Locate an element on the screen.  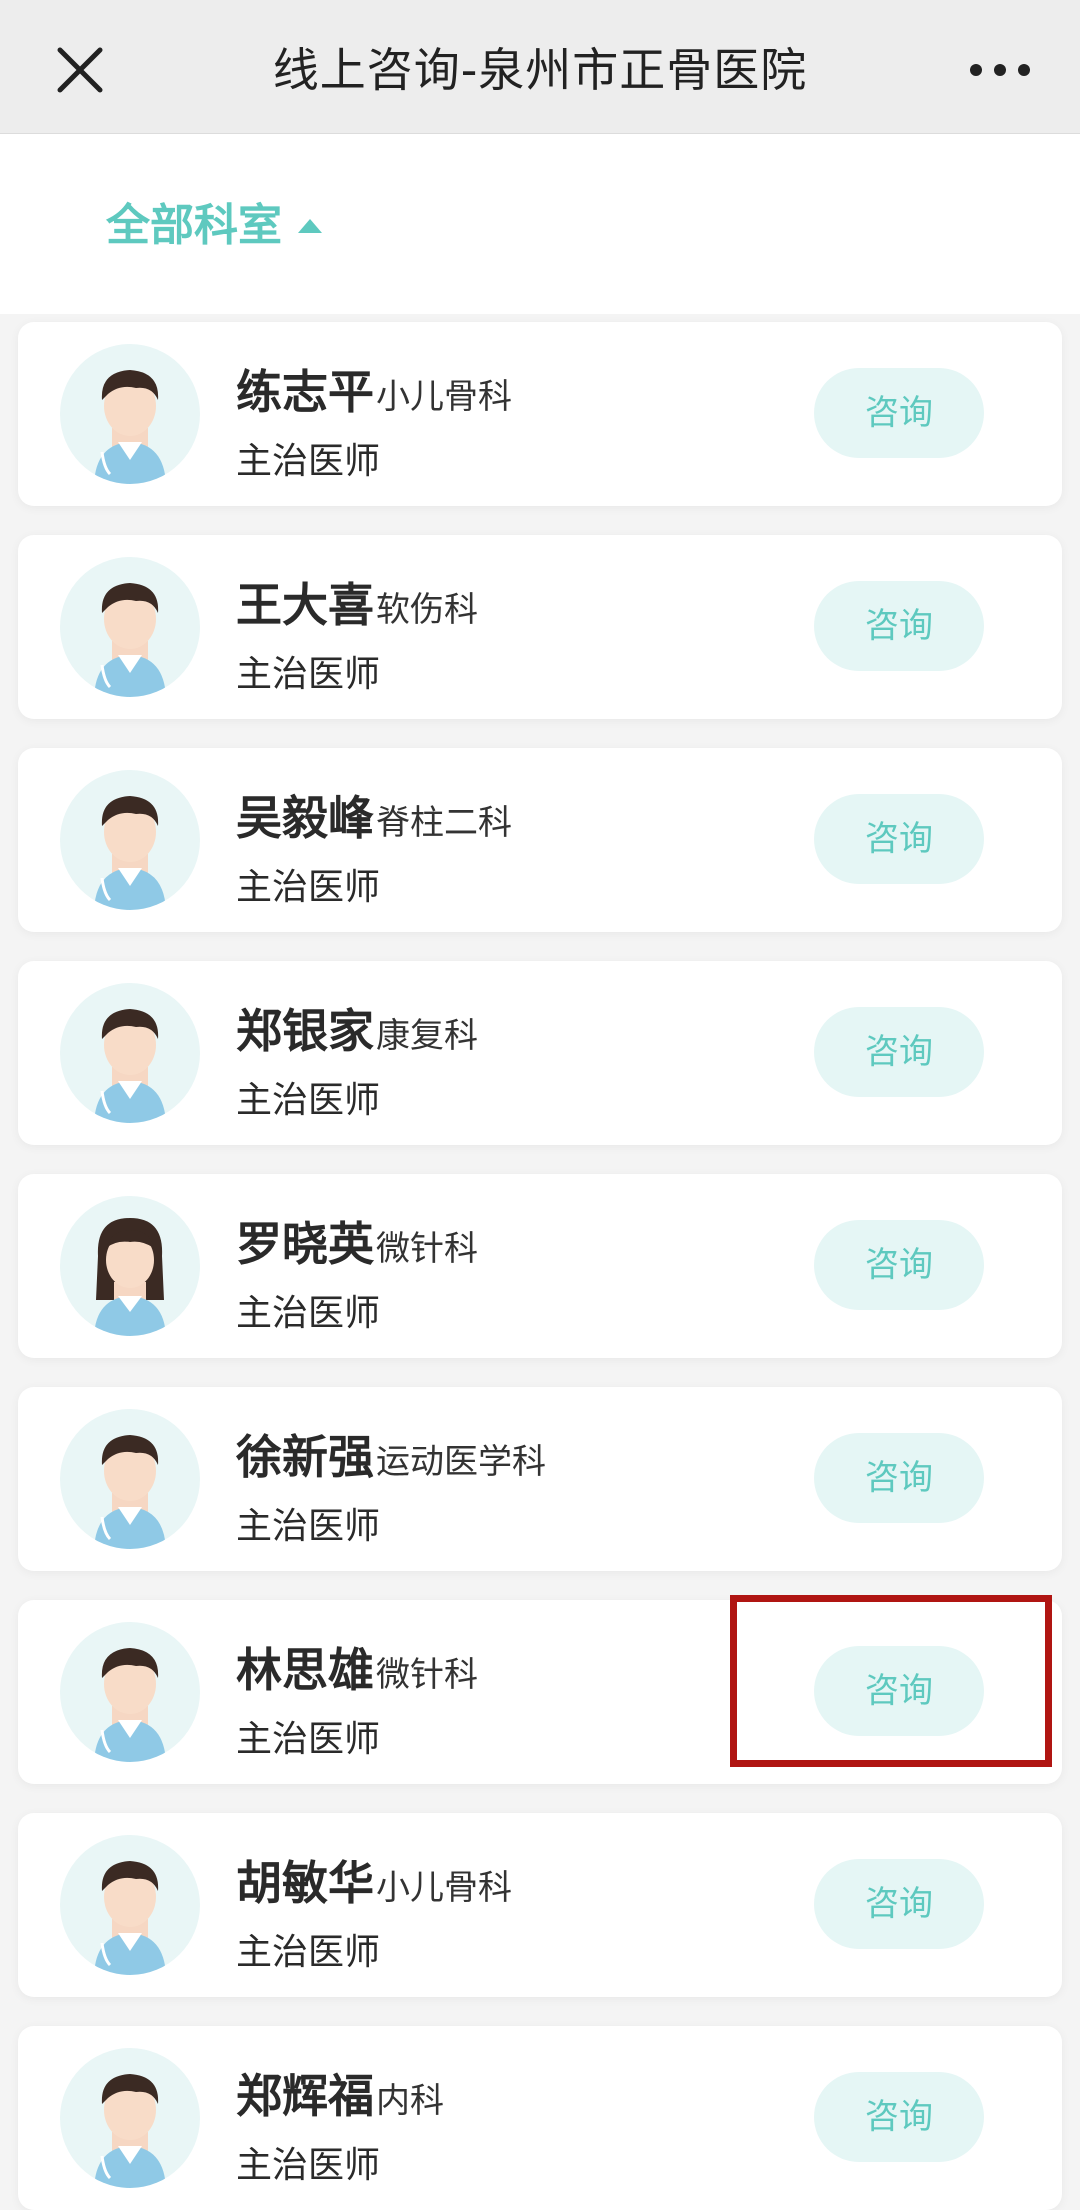
doctor-card: 徐新强运动医学科 主治医师 咨询 is located at coordinates (540, 1479).